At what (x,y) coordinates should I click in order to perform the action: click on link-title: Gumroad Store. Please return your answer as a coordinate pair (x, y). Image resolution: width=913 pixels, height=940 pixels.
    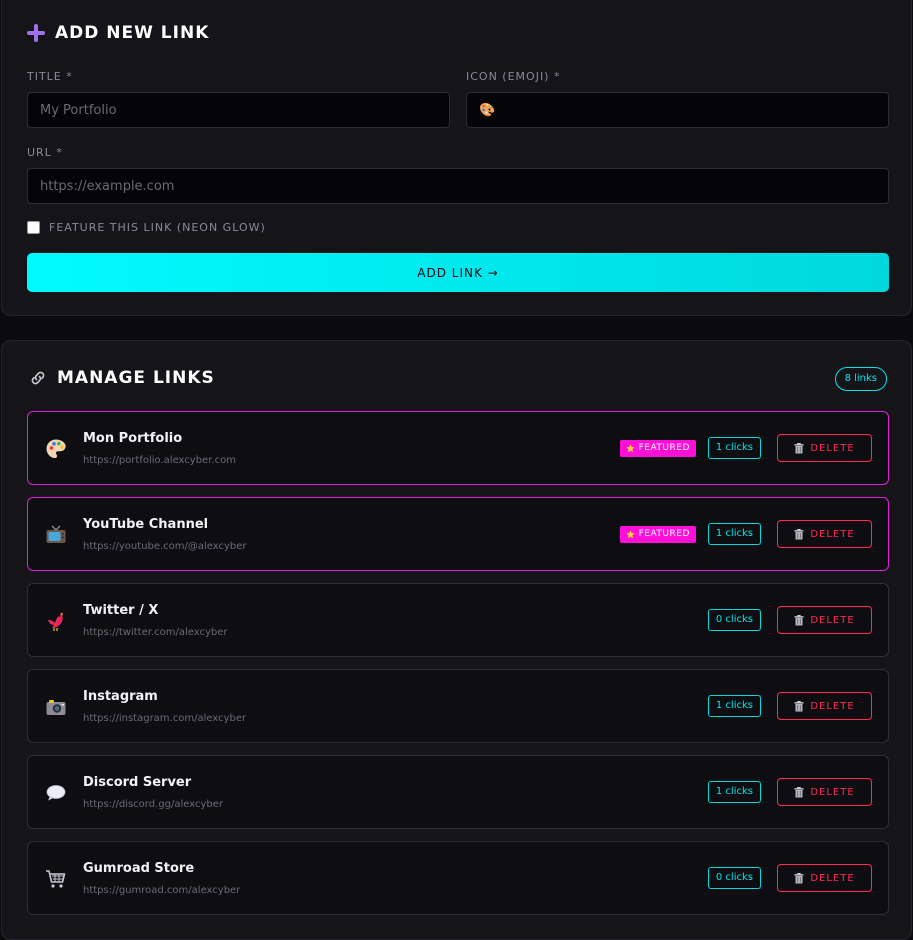
    Looking at the image, I should click on (139, 868).